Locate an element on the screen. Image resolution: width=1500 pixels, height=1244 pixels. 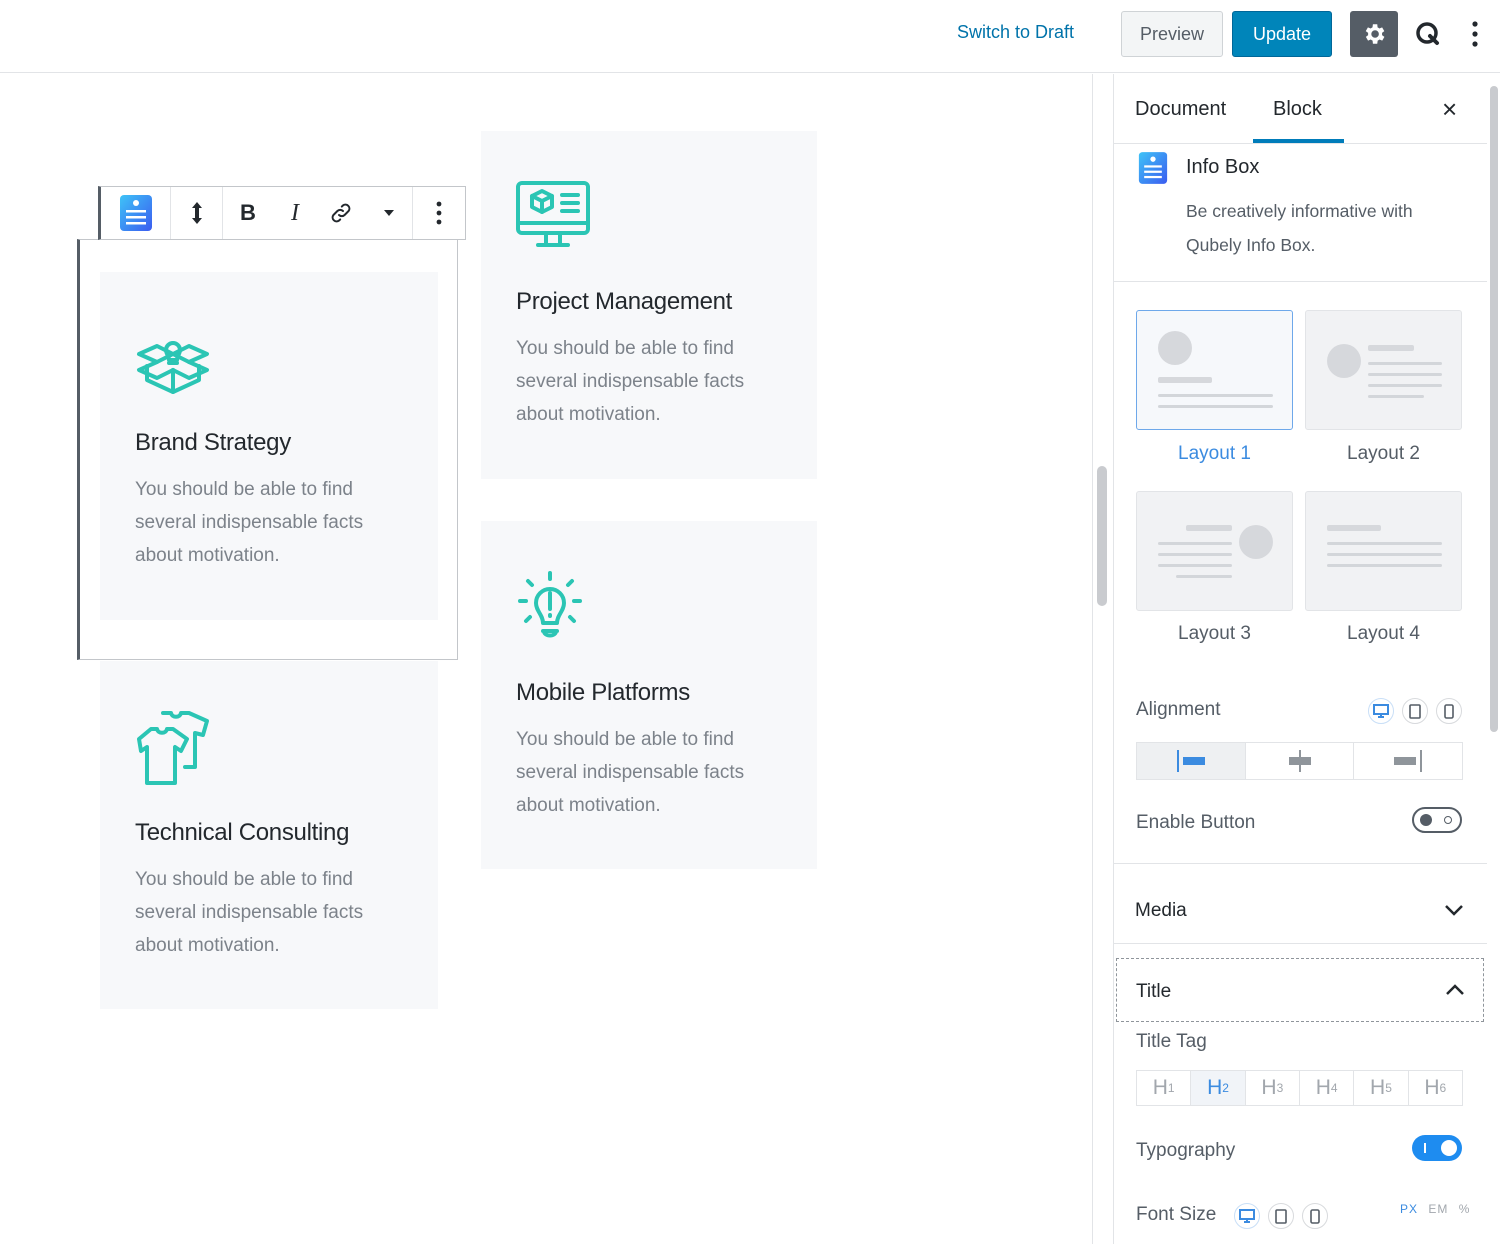
card-title: Mobile Platforms is located at coordinates (603, 692).